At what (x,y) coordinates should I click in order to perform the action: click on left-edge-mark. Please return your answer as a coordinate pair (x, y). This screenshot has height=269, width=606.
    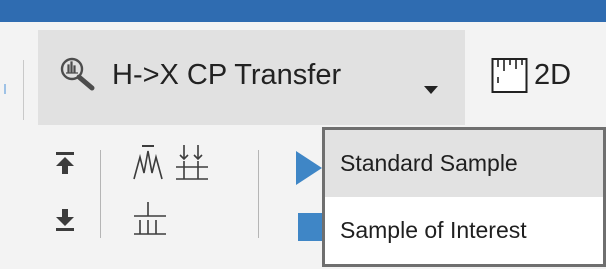
    Looking at the image, I should click on (5, 89).